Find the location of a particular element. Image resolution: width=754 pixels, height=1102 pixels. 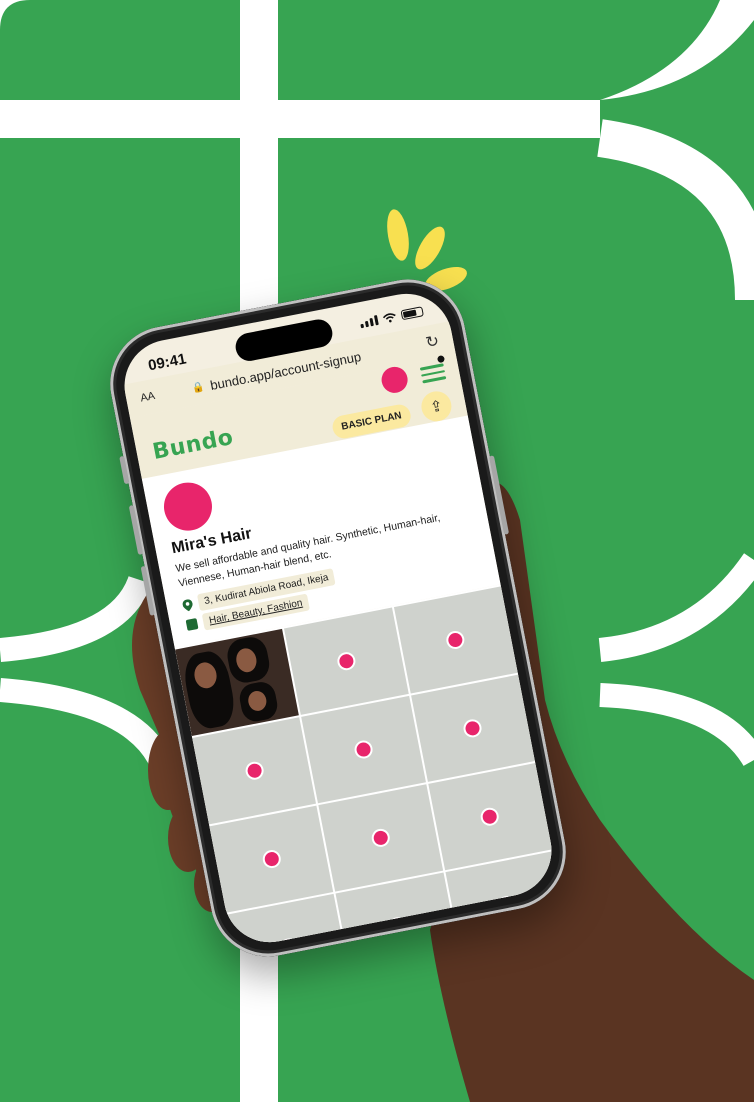

shopping-bag-icon is located at coordinates (192, 624).